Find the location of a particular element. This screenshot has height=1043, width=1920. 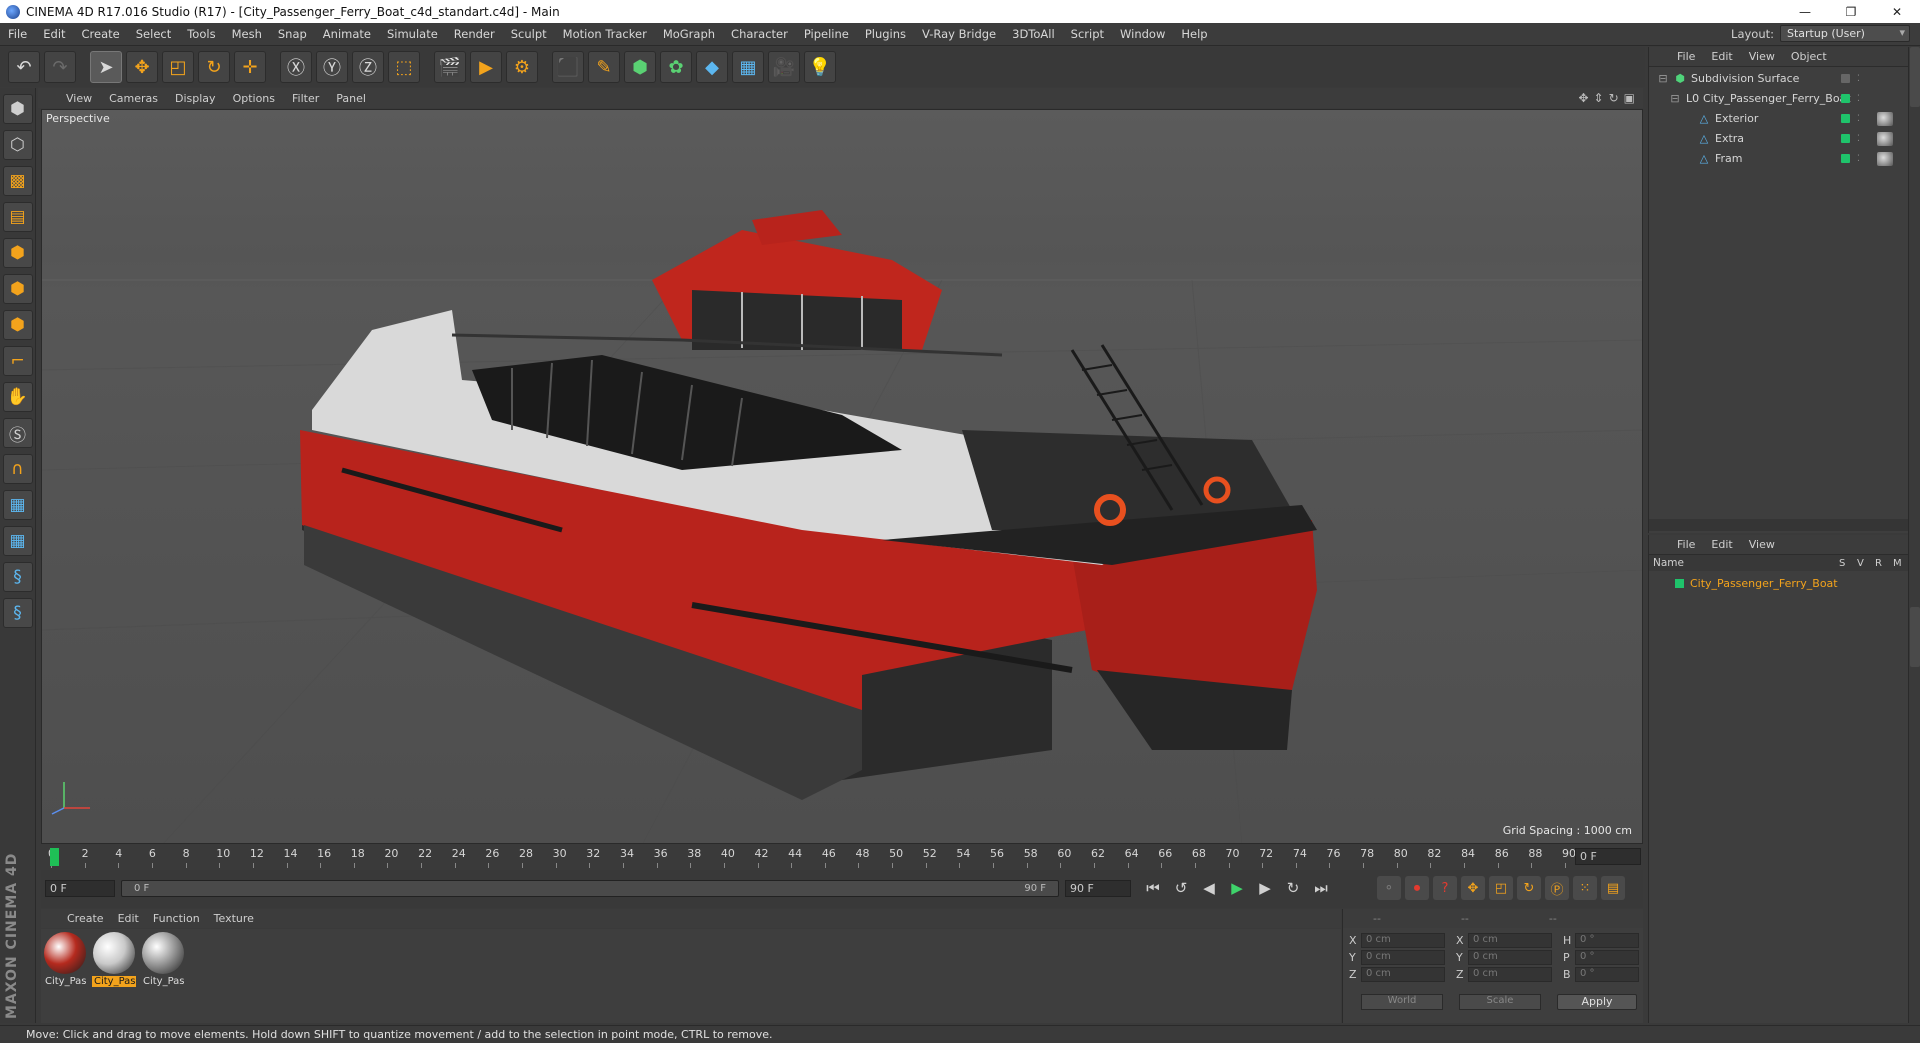

snap-icon: Ⓢ is located at coordinates (17, 433).